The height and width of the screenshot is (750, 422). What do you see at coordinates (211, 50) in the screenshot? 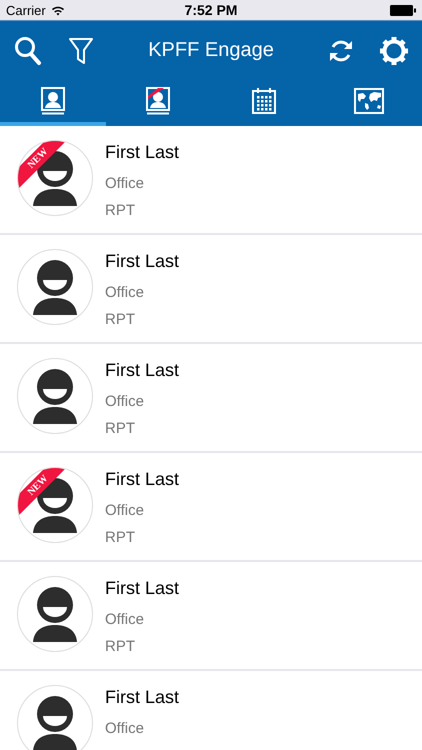
I see `app-title: KPFF Engage` at bounding box center [211, 50].